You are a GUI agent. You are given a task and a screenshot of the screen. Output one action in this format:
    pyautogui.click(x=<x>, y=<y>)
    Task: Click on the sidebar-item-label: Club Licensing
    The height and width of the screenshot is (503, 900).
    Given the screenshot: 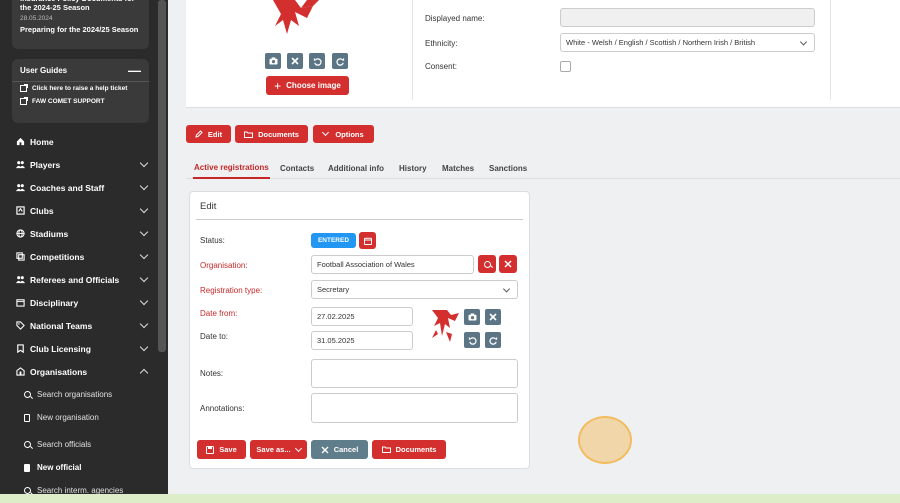 What is the action you would take?
    pyautogui.click(x=60, y=348)
    